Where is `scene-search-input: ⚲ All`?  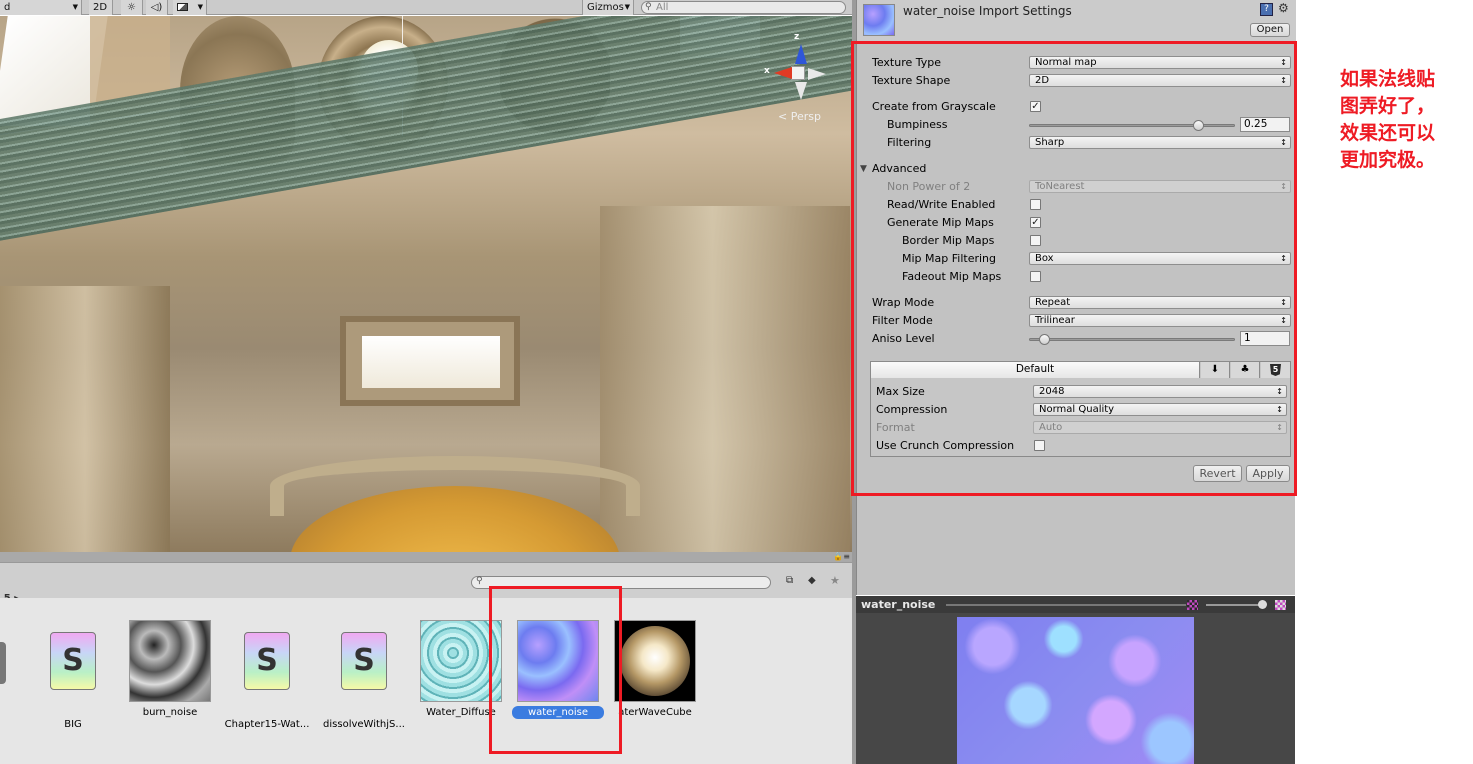 scene-search-input: ⚲ All is located at coordinates (743, 7).